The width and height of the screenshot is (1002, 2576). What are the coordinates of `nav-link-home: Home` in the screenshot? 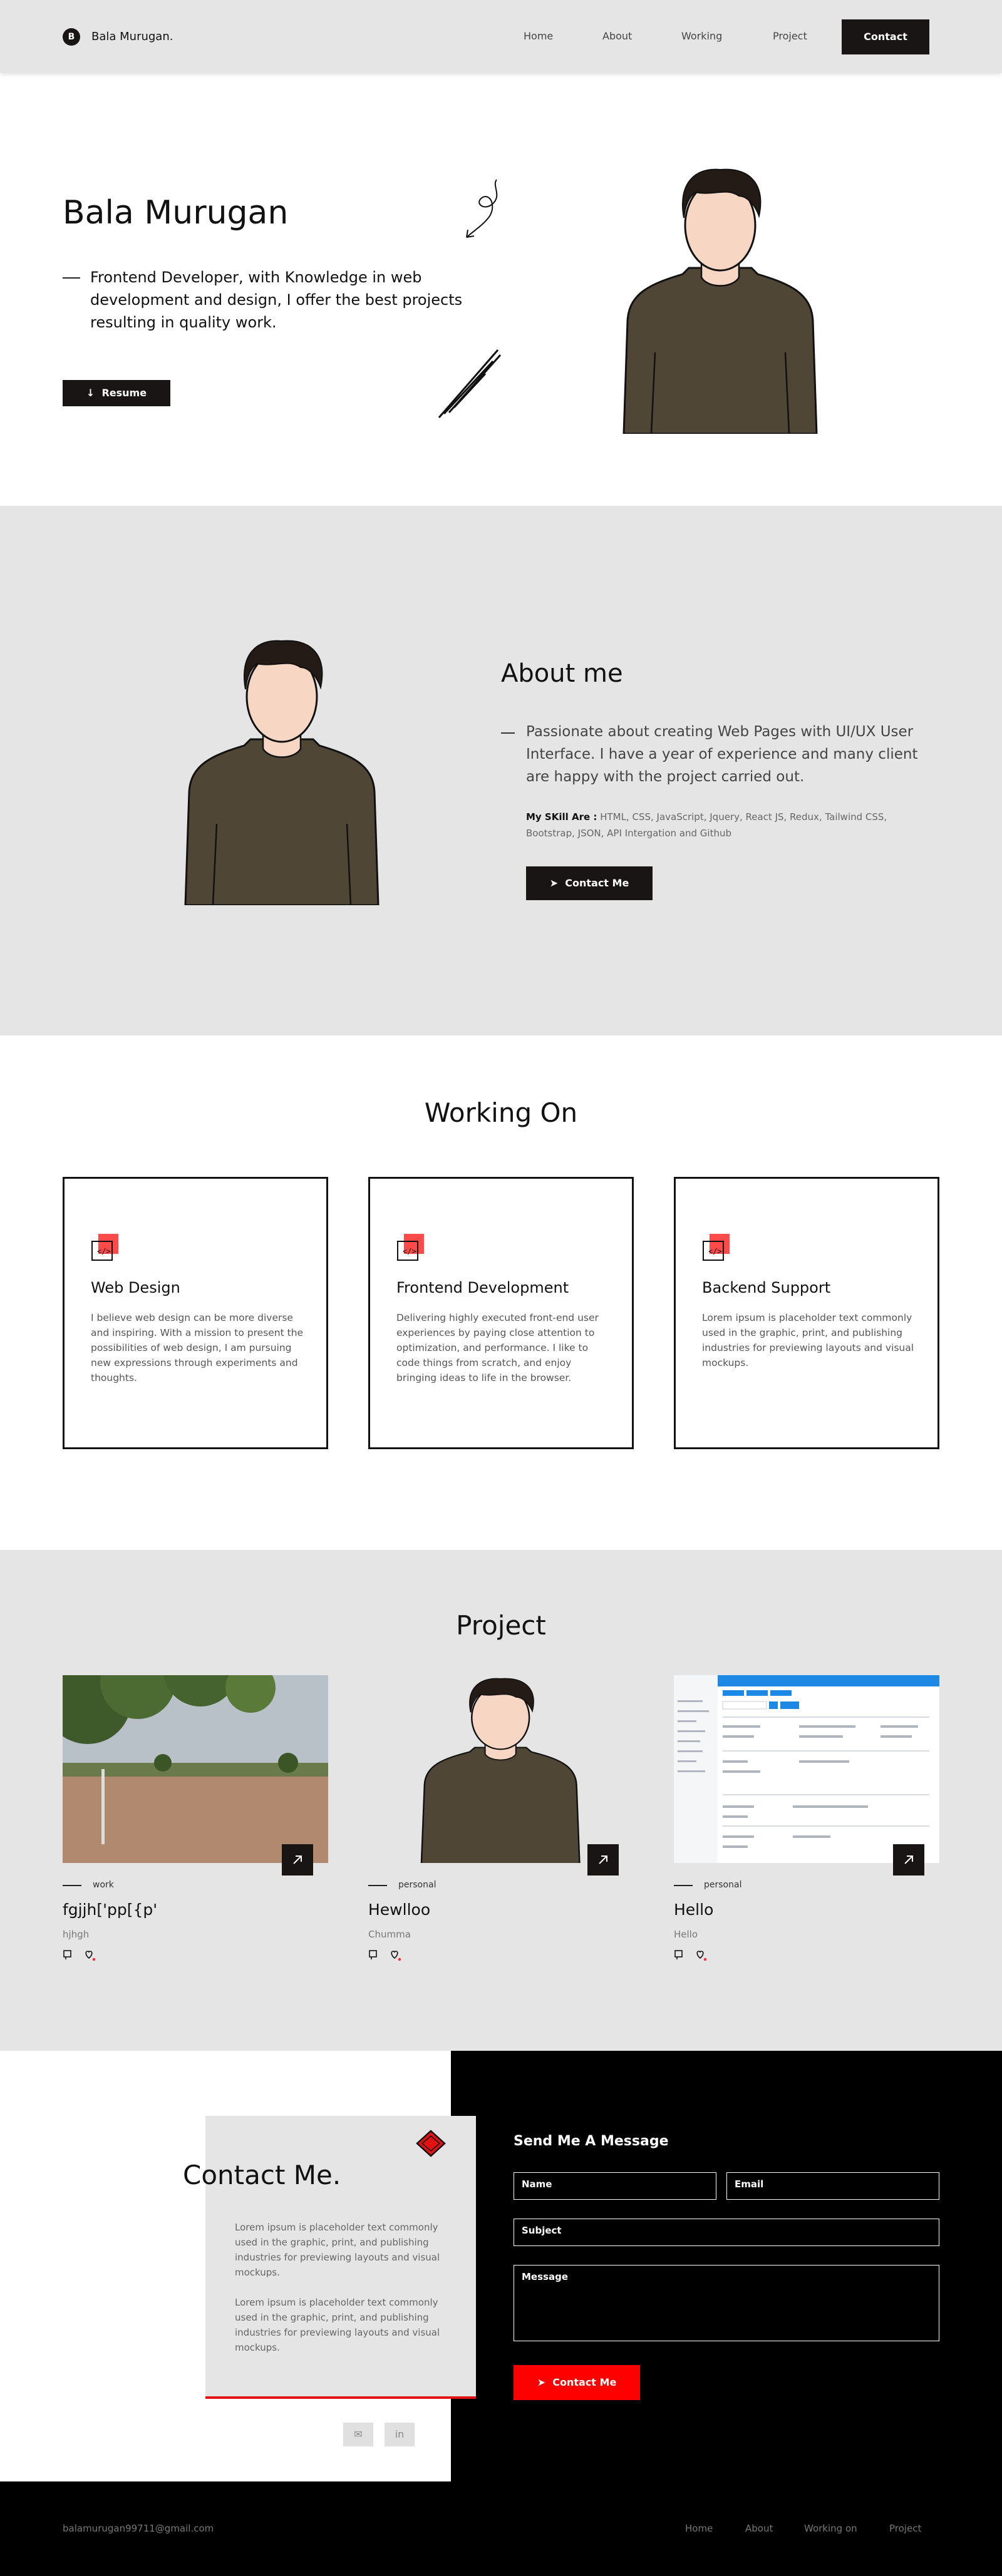 It's located at (538, 36).